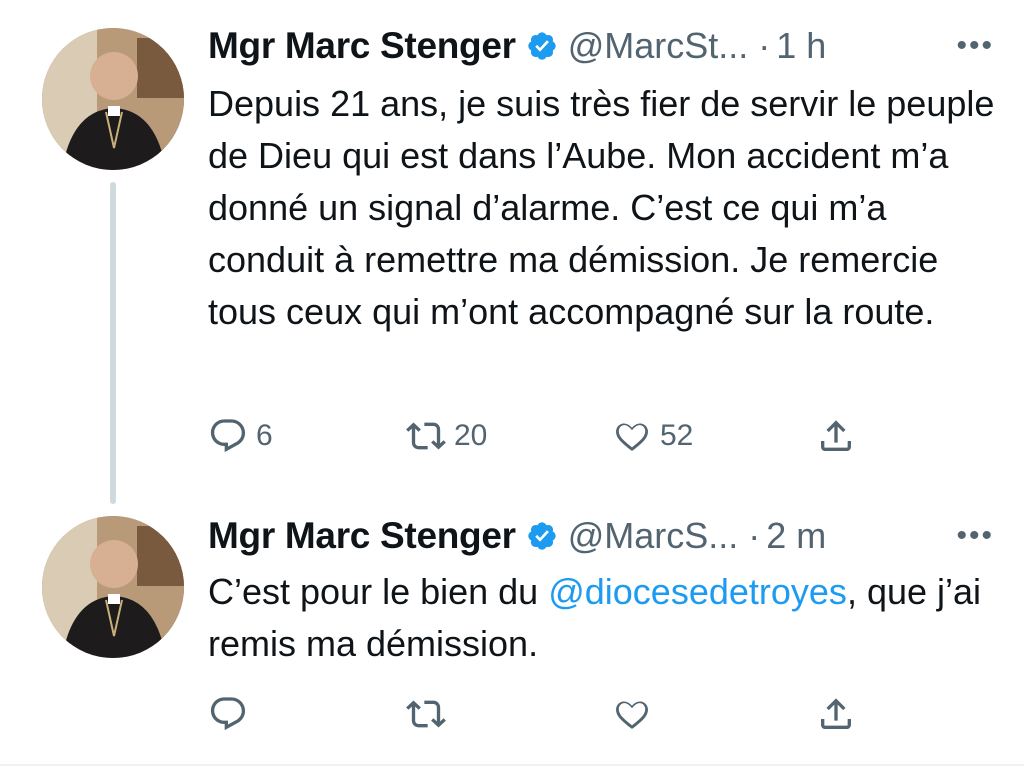 The height and width of the screenshot is (766, 1024). What do you see at coordinates (517, 46) in the screenshot?
I see `tweet-header: Mgr Marc Stenger @MarcSt... · 1 h` at bounding box center [517, 46].